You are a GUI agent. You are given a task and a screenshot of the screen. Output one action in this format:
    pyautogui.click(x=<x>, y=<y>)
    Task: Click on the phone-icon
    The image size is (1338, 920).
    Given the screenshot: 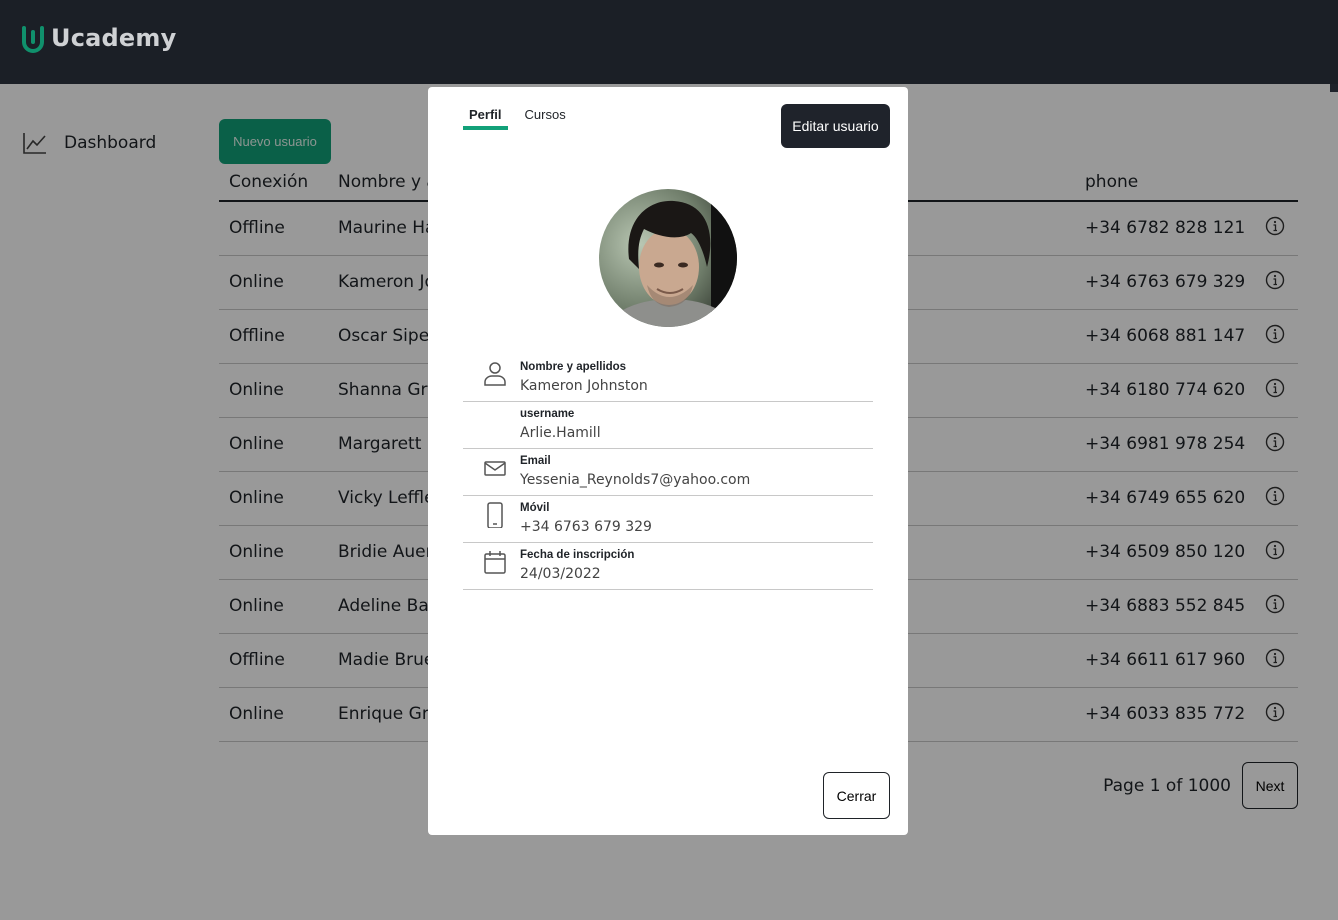 What is the action you would take?
    pyautogui.click(x=495, y=515)
    